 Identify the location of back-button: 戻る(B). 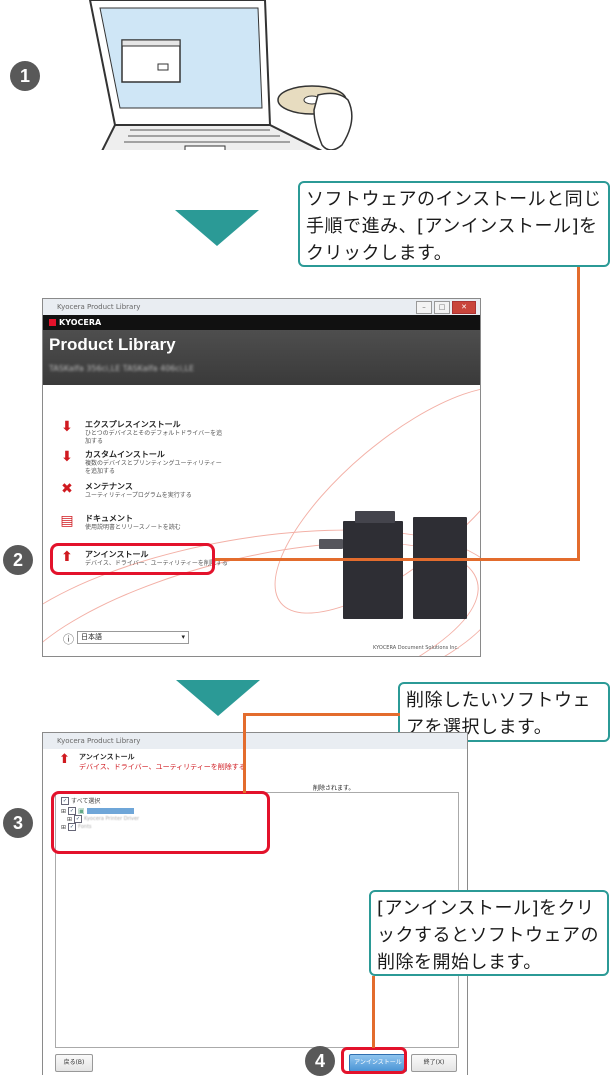
(74, 1063).